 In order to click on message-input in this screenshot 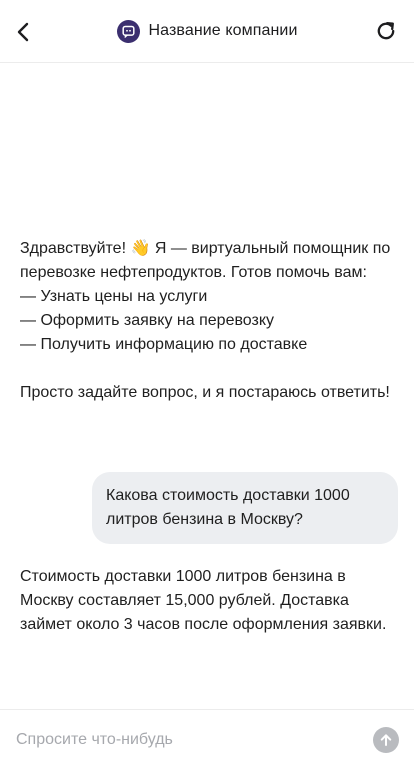, I will do `click(186, 740)`.